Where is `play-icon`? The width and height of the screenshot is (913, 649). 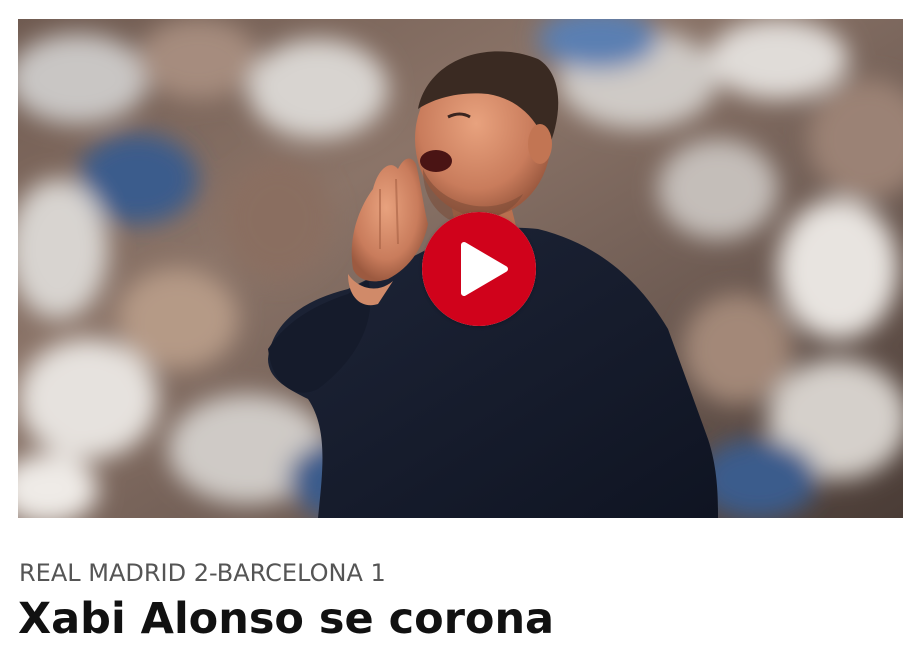 play-icon is located at coordinates (479, 269).